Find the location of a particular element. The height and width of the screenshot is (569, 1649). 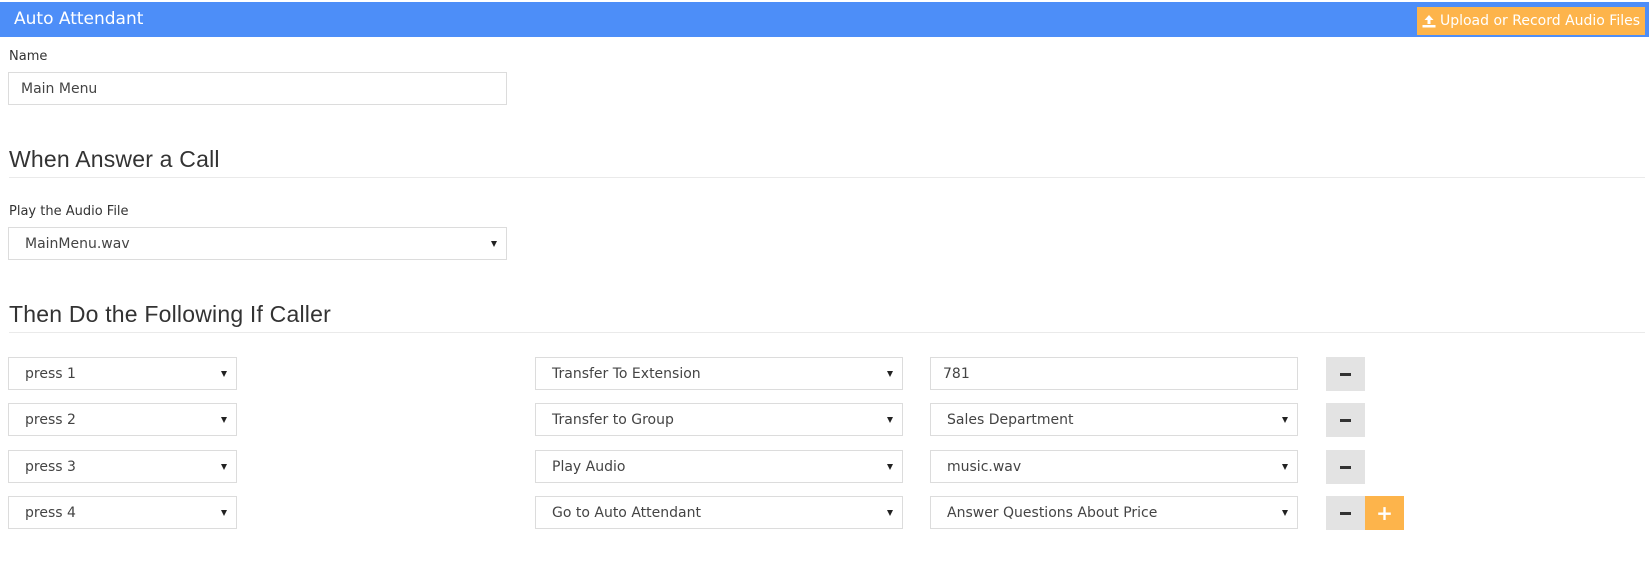

plus-icon: + is located at coordinates (1384, 513).